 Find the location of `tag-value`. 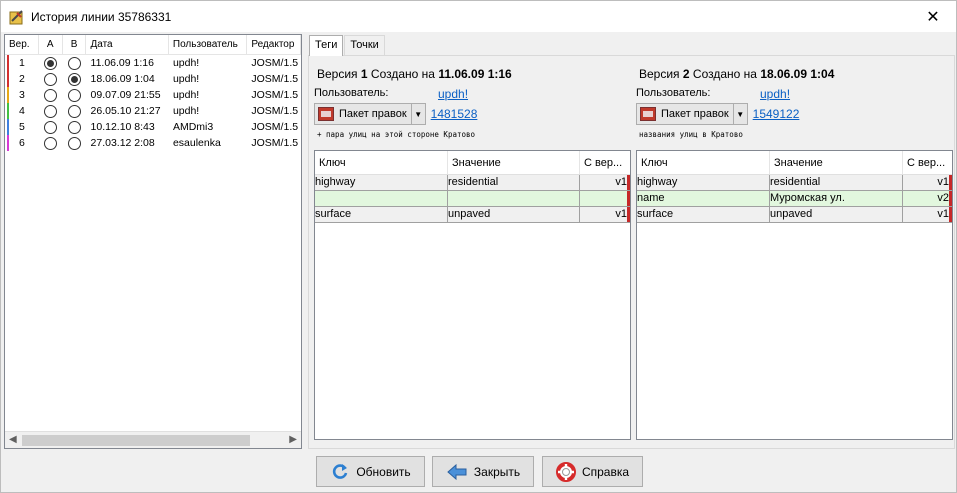

tag-value is located at coordinates (514, 198).